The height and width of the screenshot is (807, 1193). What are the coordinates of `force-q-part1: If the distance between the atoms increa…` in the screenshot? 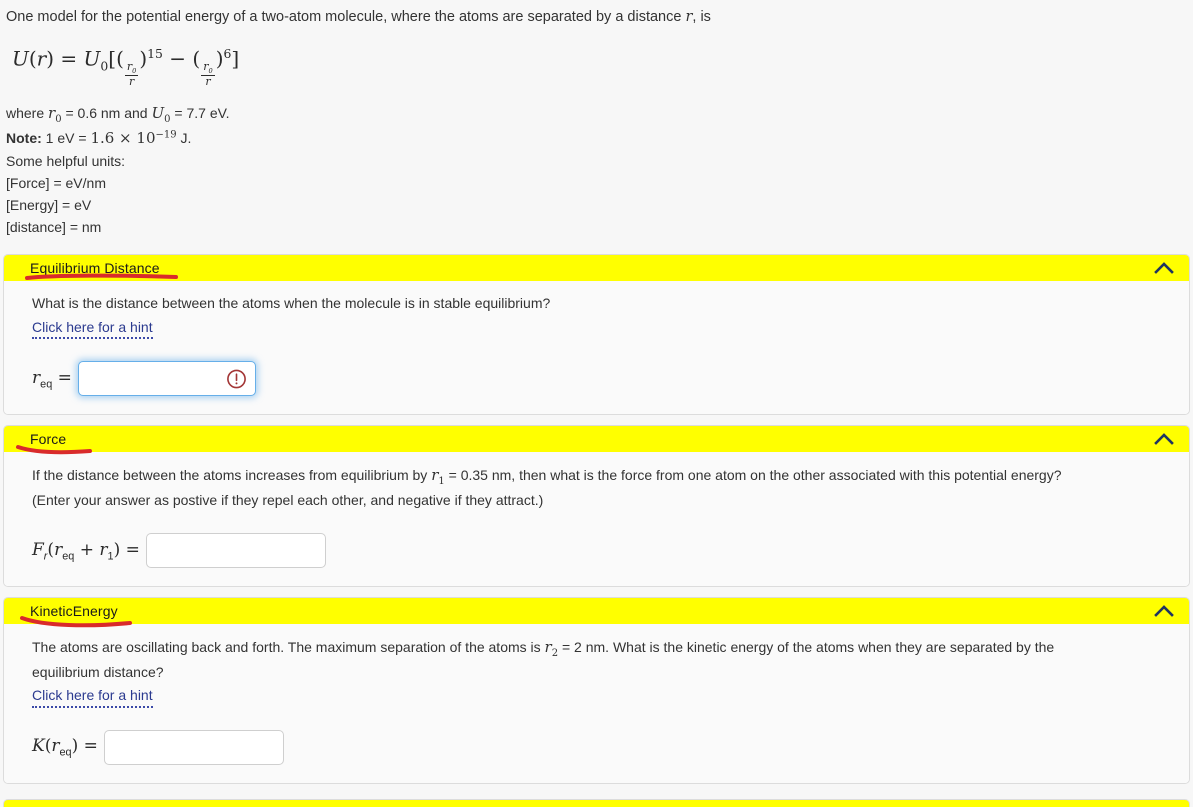 It's located at (232, 475).